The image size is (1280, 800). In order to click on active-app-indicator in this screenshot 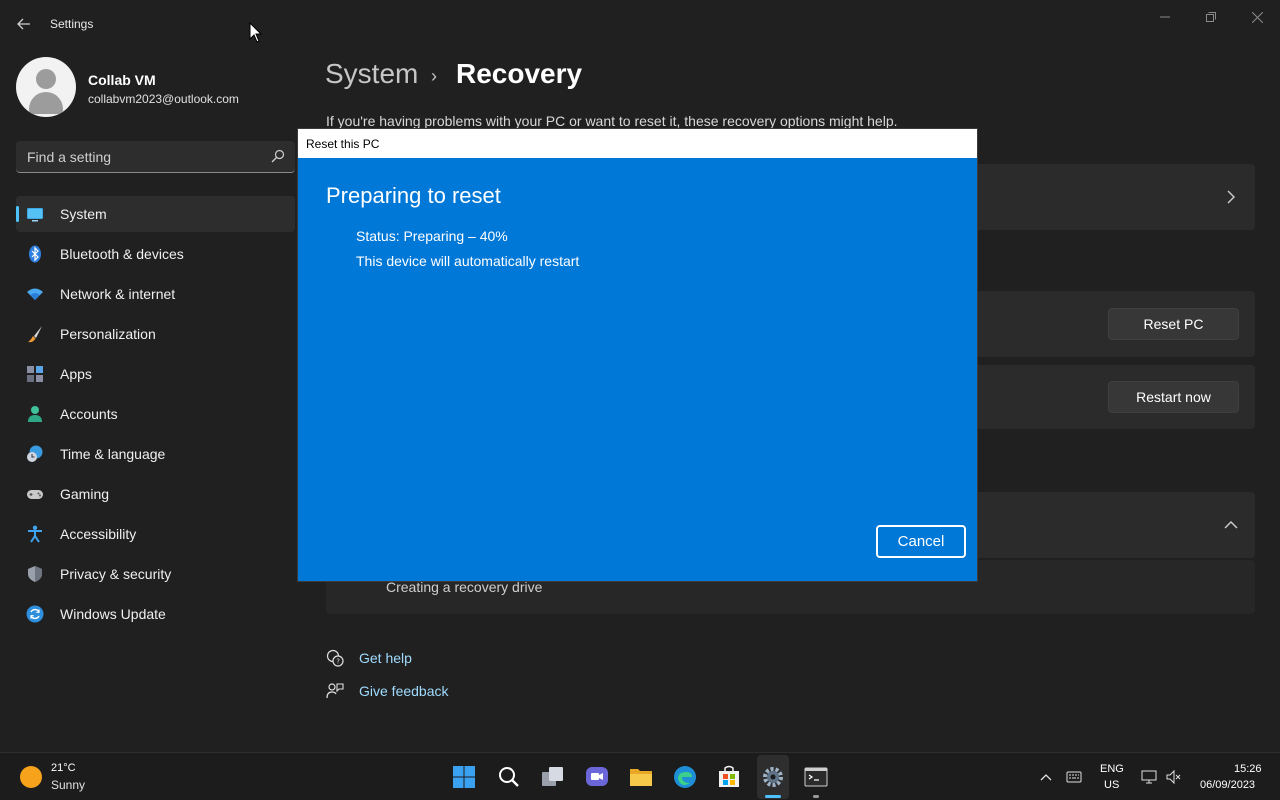, I will do `click(773, 796)`.